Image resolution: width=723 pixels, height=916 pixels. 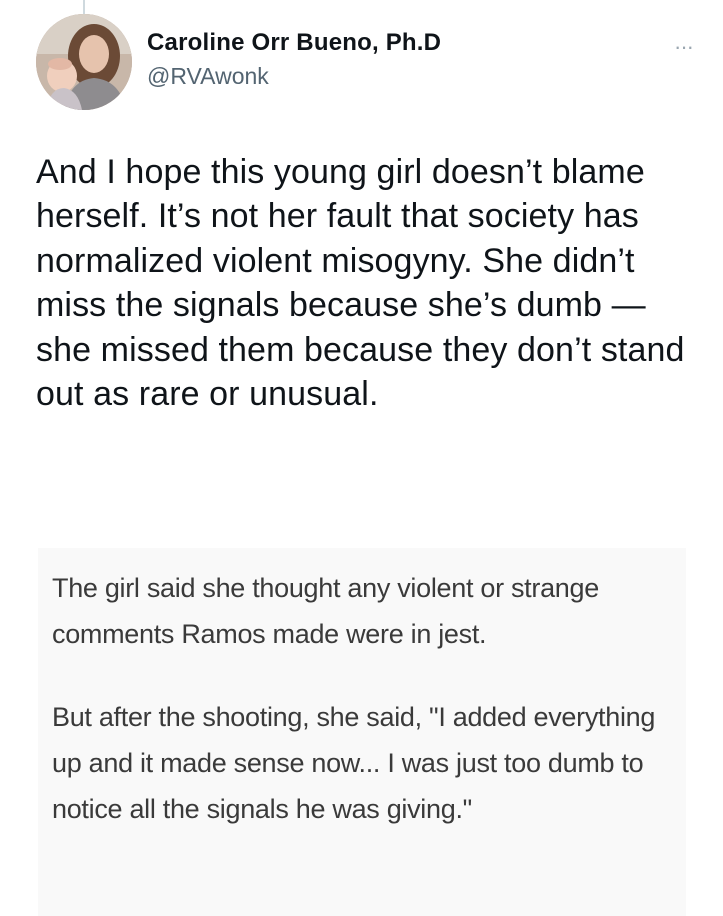 What do you see at coordinates (294, 59) in the screenshot?
I see `author-block: Caroline Orr Bueno, Ph.D @RVAwonk` at bounding box center [294, 59].